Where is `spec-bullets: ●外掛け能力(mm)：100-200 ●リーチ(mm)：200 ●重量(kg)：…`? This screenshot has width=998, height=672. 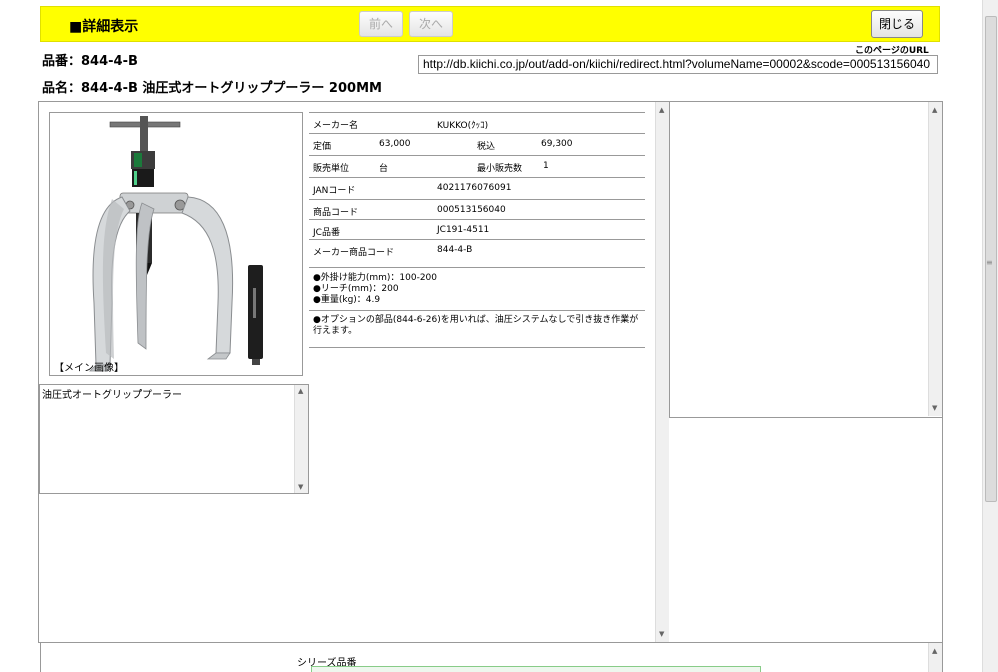
spec-bullets: ●外掛け能力(mm)：100-200 ●リーチ(mm)：200 ●重量(kg)：… is located at coordinates (477, 289).